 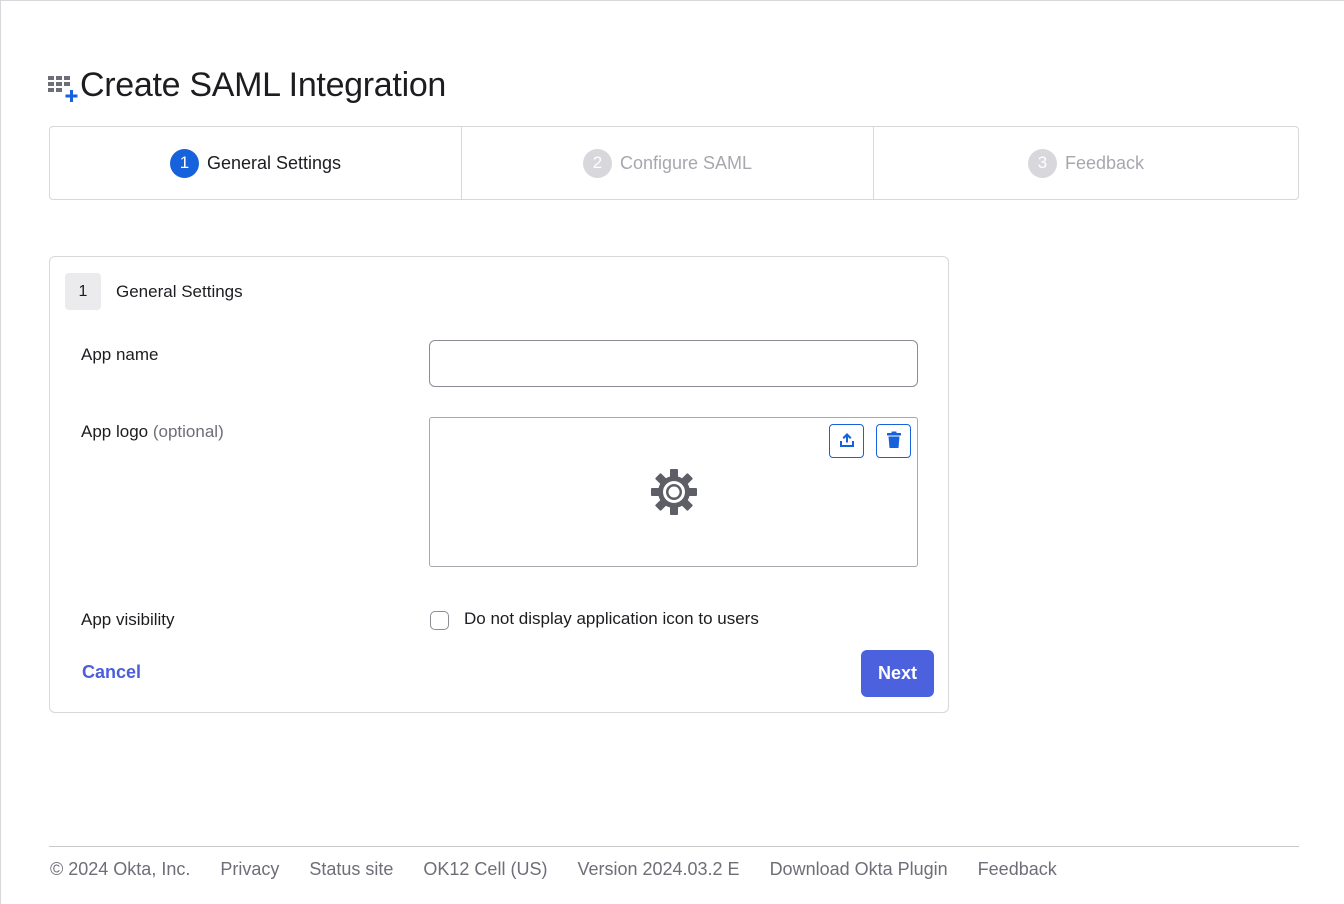 I want to click on panel-header: 1 General Settings, so click(x=154, y=291).